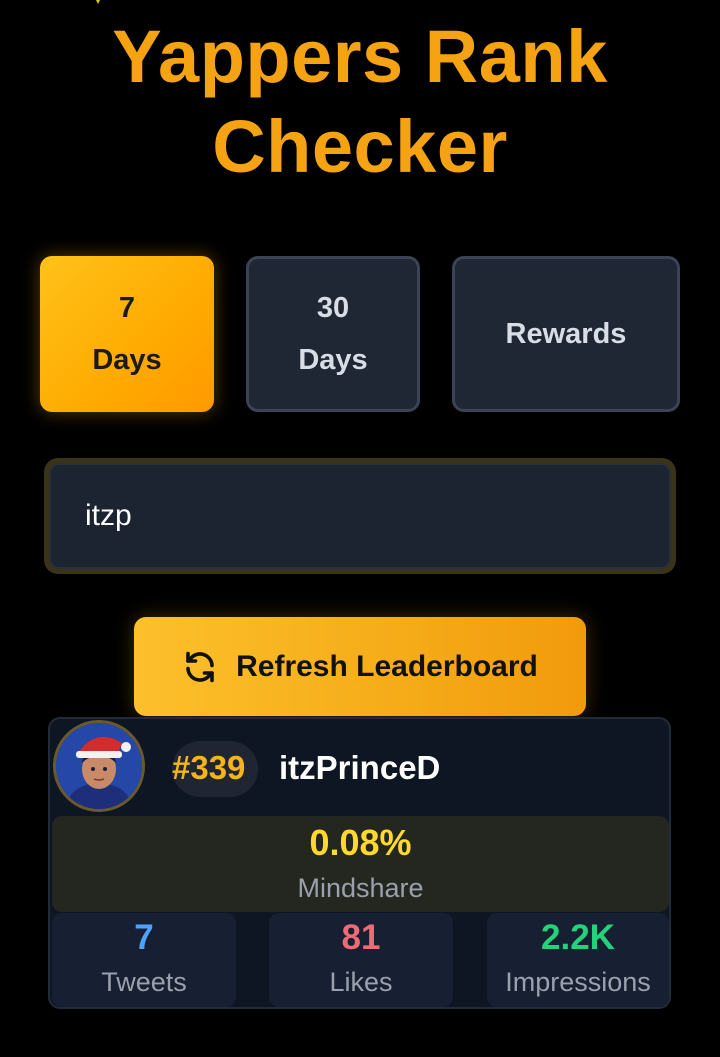  What do you see at coordinates (360, 146) in the screenshot?
I see `page-title-line-2: Checker` at bounding box center [360, 146].